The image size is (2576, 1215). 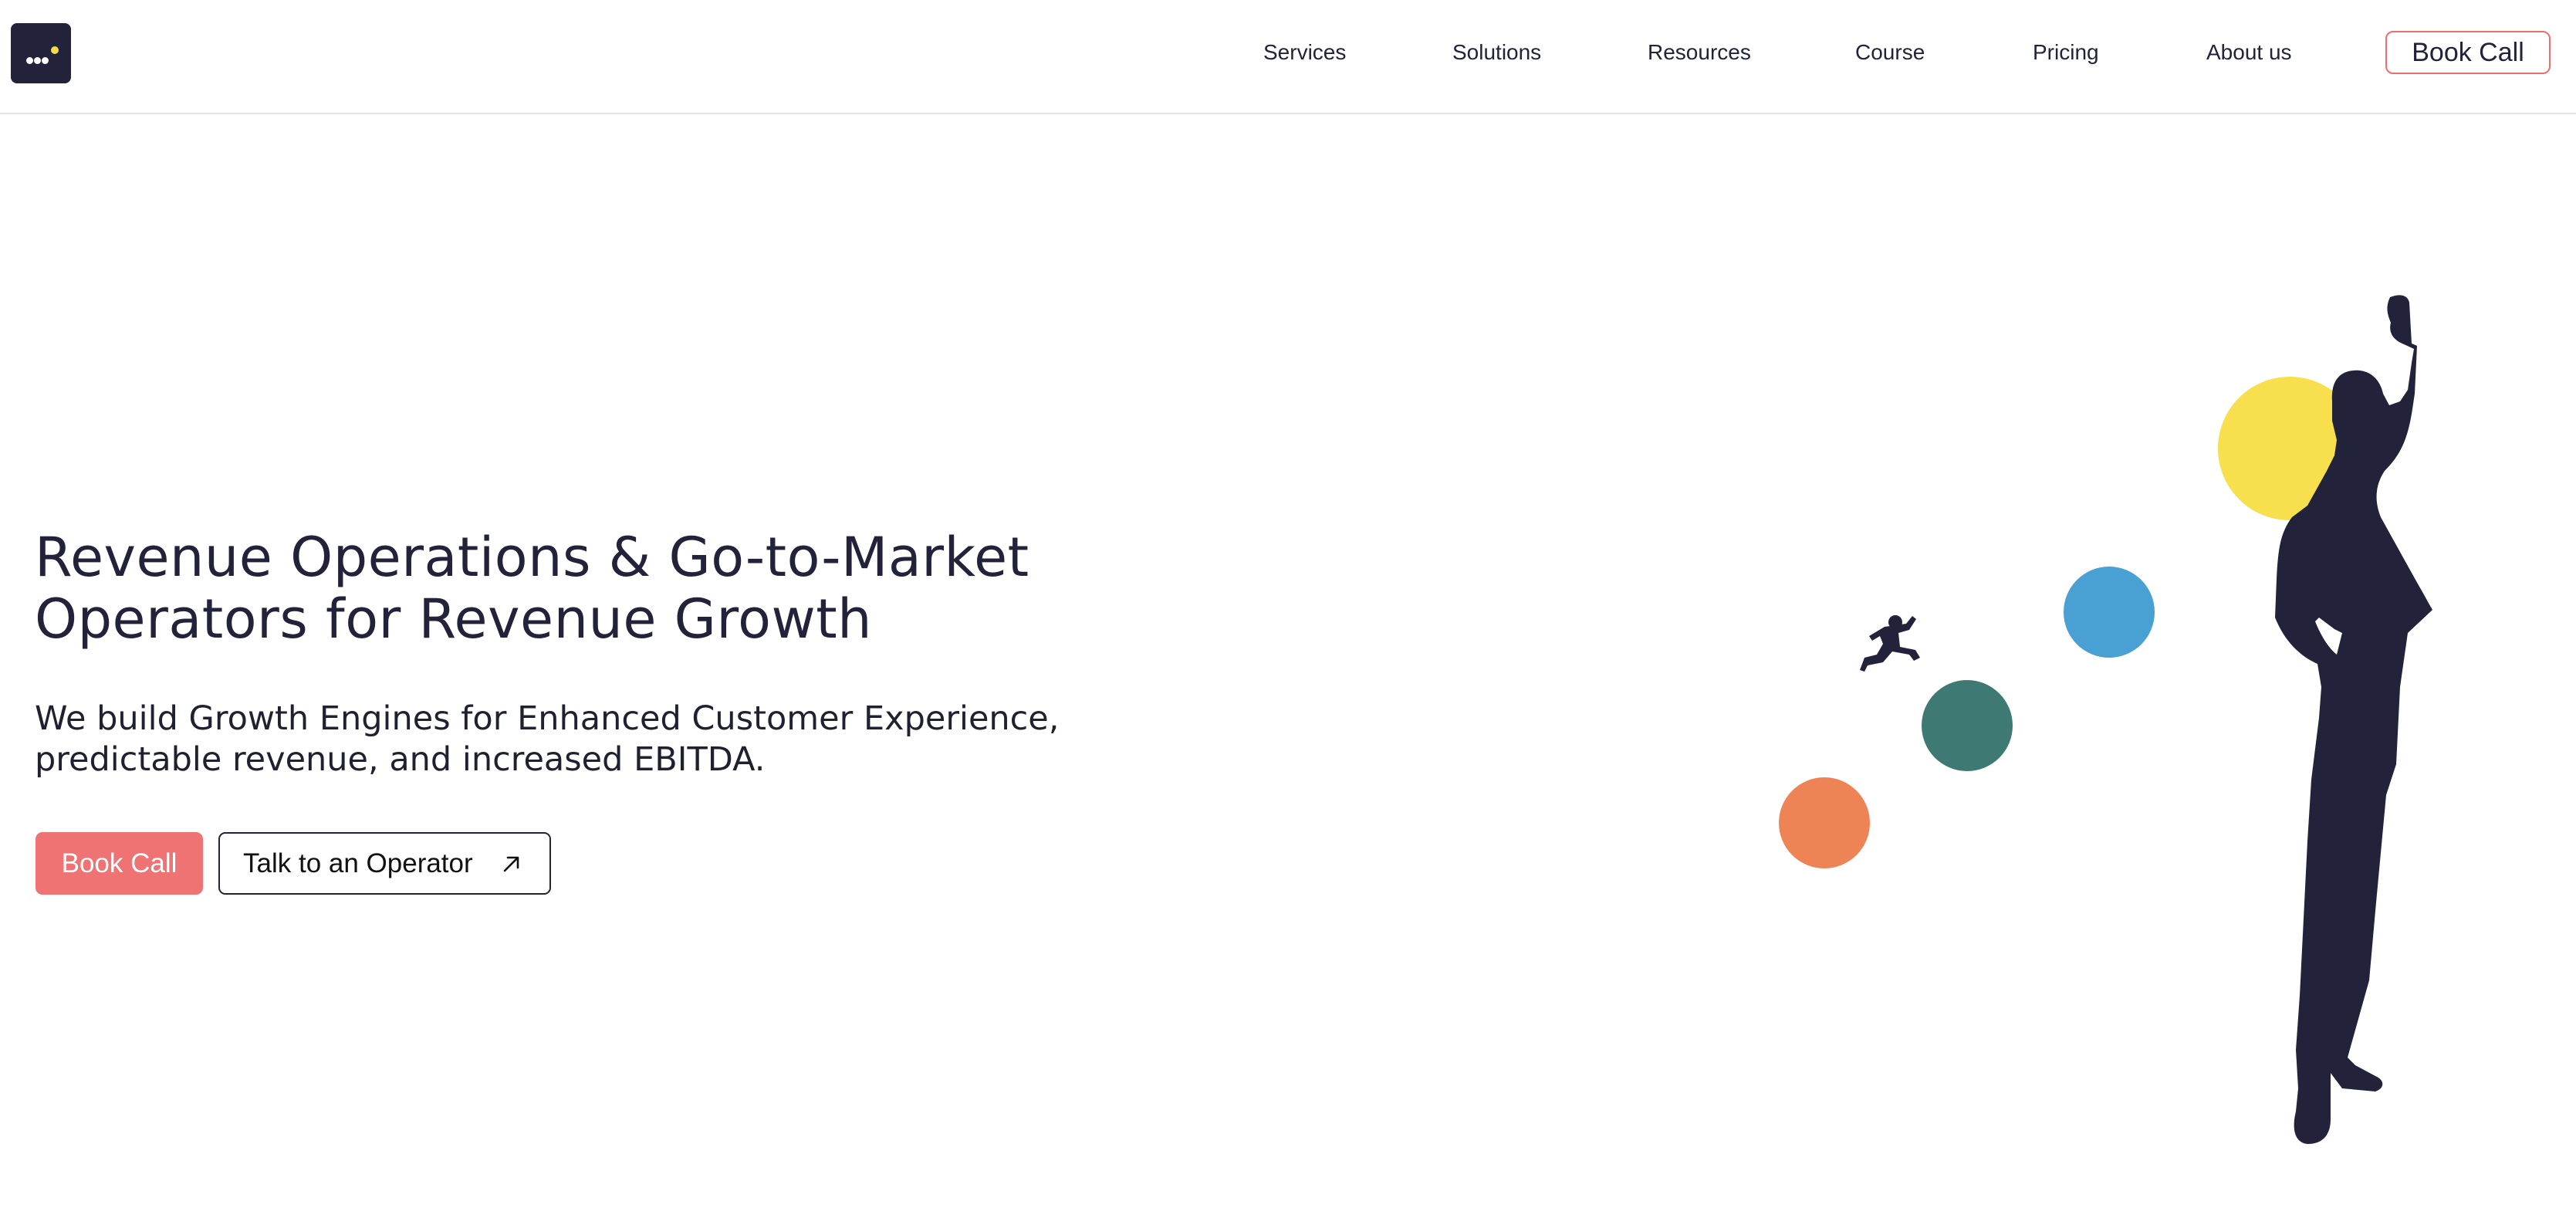 I want to click on talk-to-operator-button: Talk to an Operator, so click(x=384, y=863).